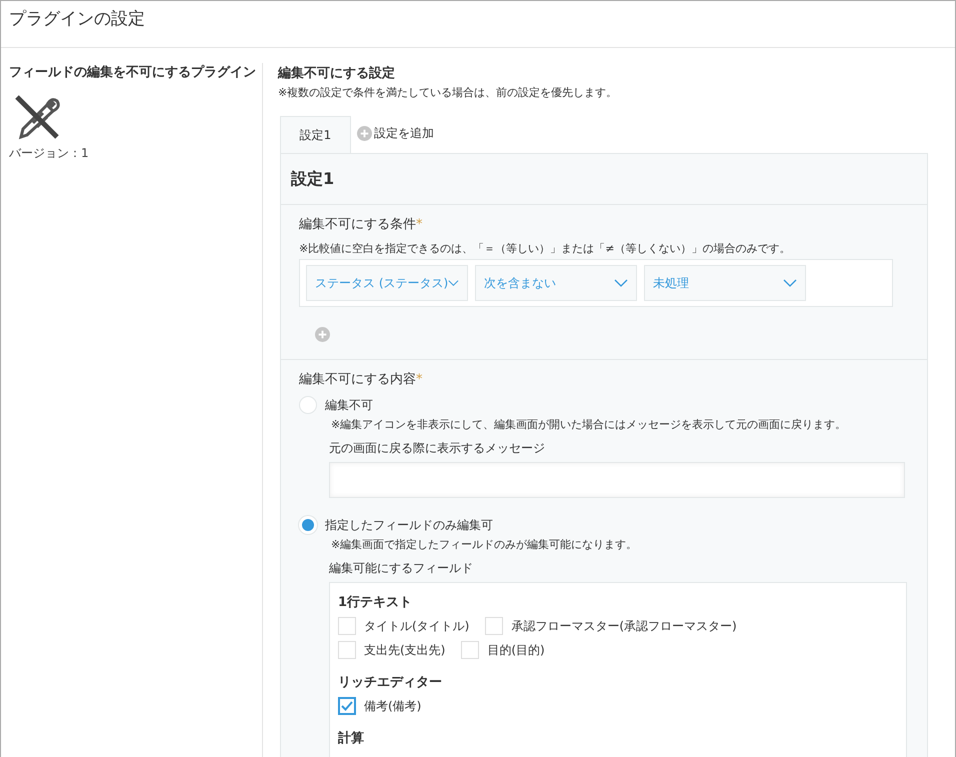  Describe the element at coordinates (545, 248) in the screenshot. I see `condition-note: ※比較値に空白を指定できるのは、「＝（等しい）」または「≠（等しくない）」の場合のみです。` at that location.